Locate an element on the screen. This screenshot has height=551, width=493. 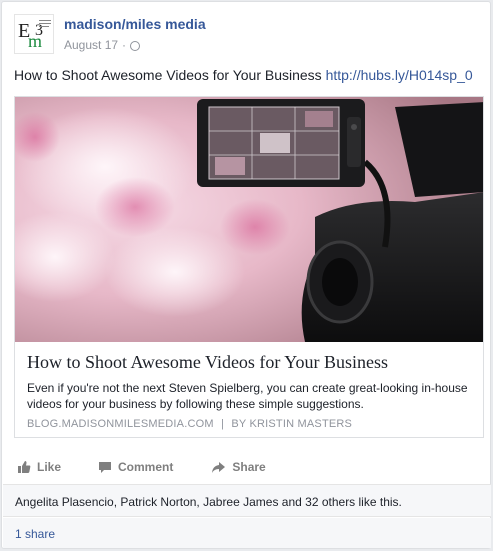
post-header: E m 3 madison/miles media August 17 · is located at coordinates (244, 35).